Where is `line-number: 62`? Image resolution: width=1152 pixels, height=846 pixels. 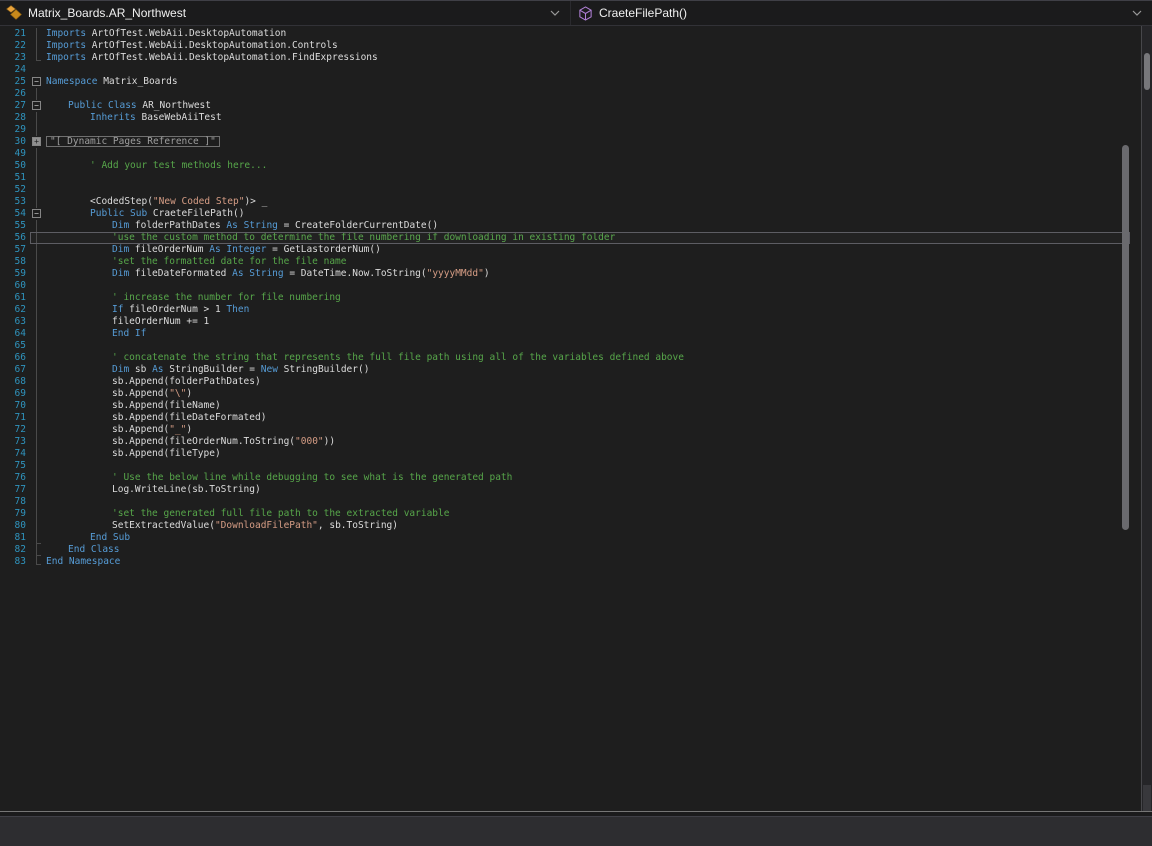 line-number: 62 is located at coordinates (14, 310).